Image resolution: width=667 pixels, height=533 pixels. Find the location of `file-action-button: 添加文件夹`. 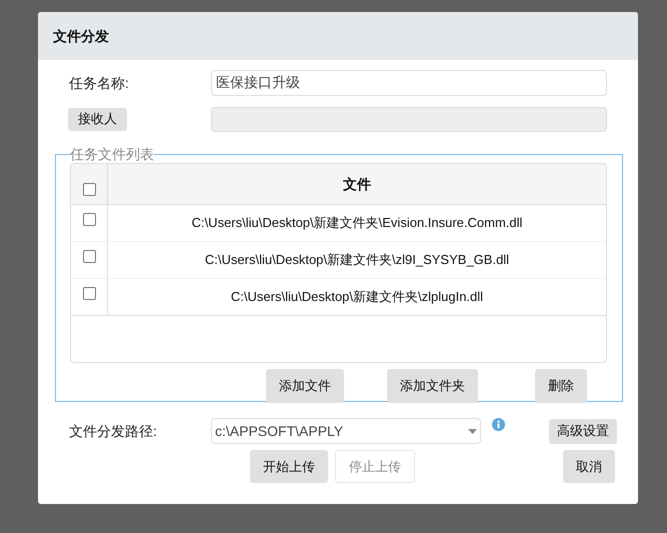

file-action-button: 添加文件夹 is located at coordinates (432, 386).